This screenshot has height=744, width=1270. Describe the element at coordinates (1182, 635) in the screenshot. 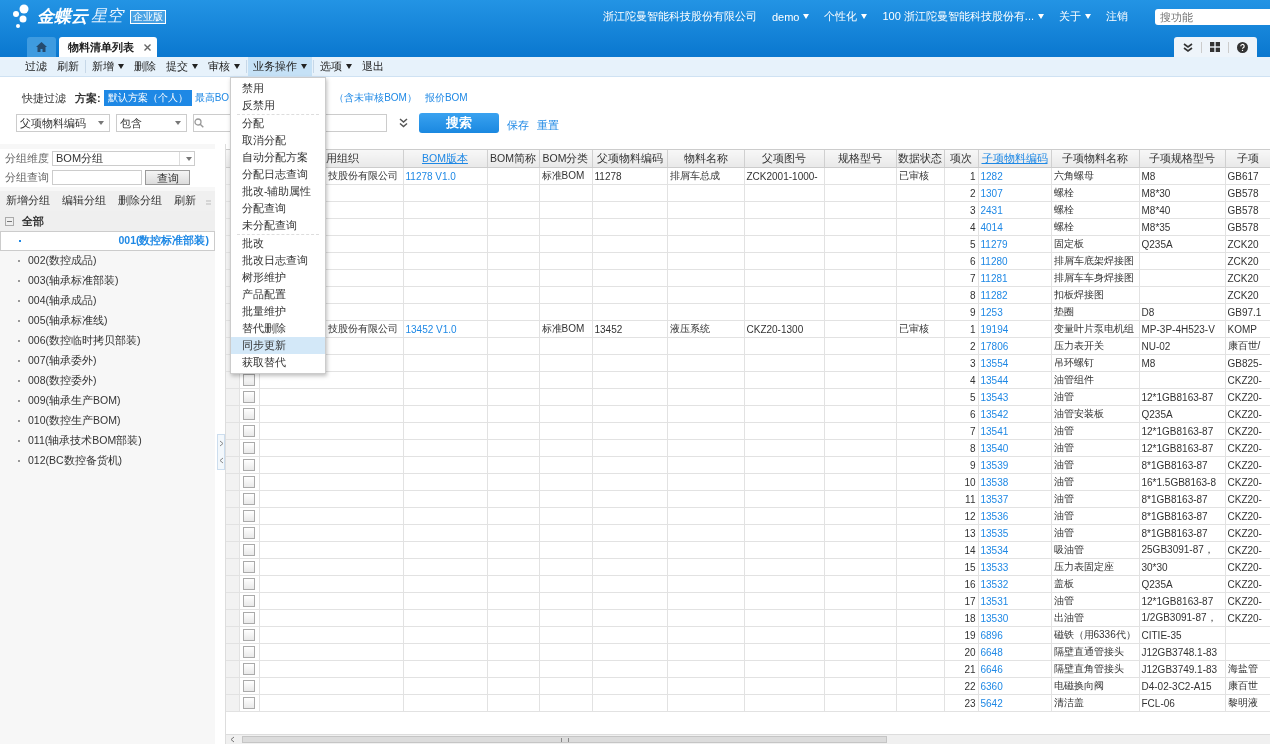

I see `table-cell: CITIE-35` at that location.